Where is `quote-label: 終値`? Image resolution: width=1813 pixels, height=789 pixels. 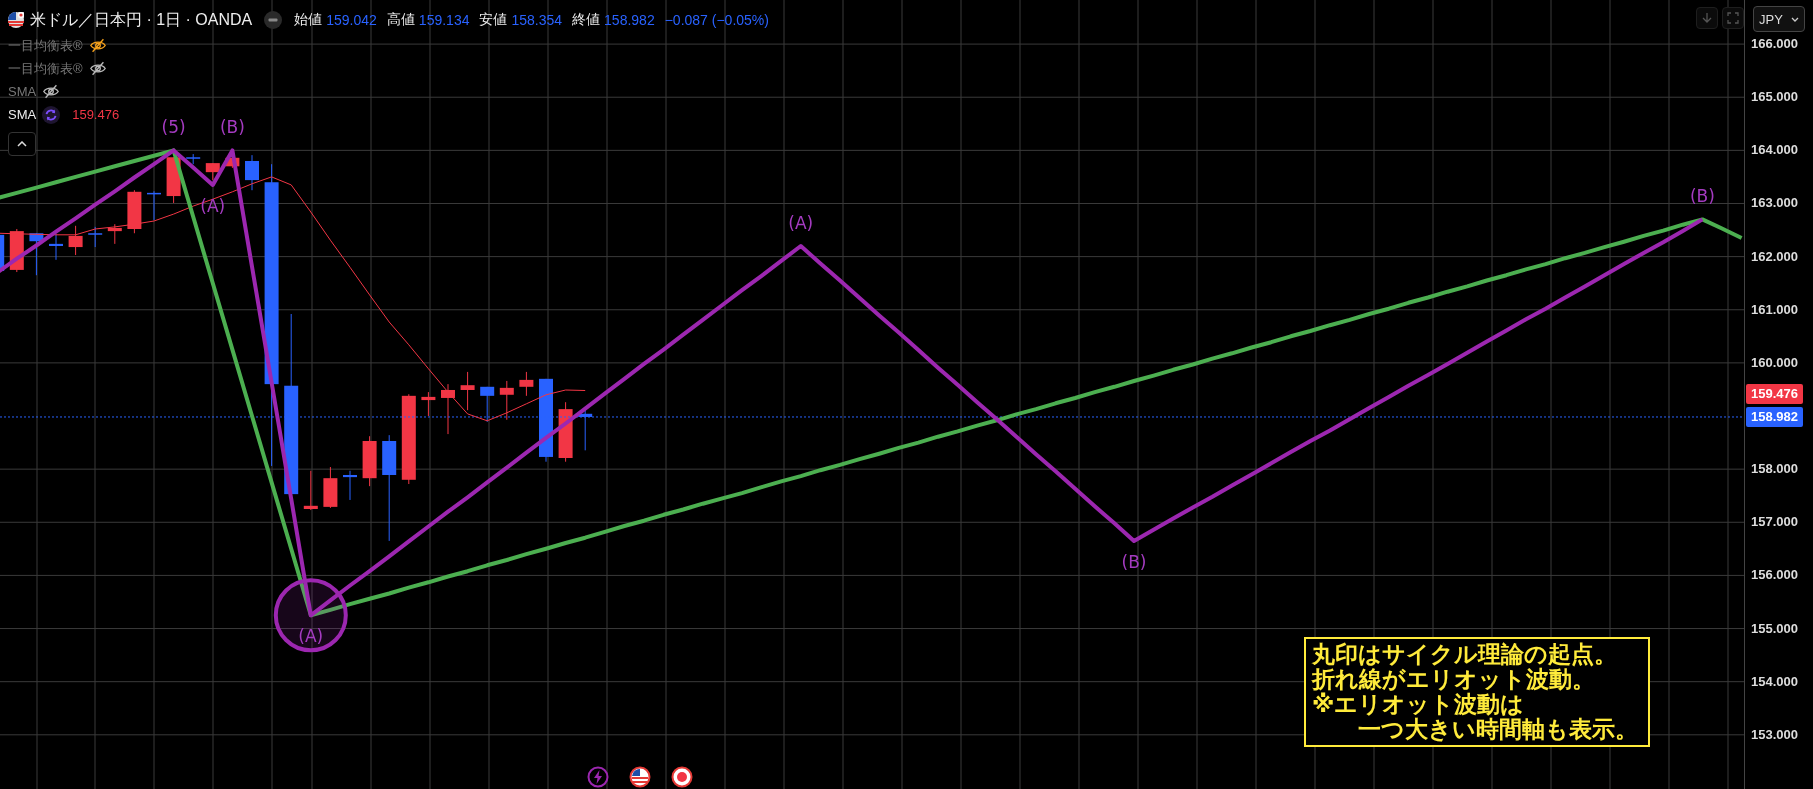
quote-label: 終値 is located at coordinates (586, 20).